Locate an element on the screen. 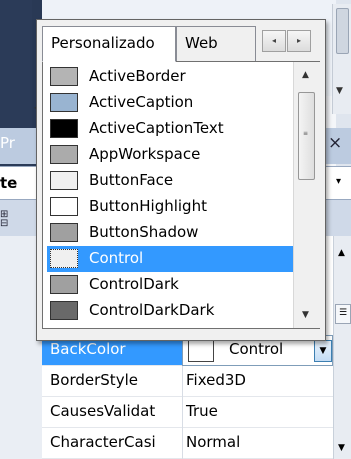  color-picker-tabs: Personalizado Web ◂ ▸ is located at coordinates (181, 44).